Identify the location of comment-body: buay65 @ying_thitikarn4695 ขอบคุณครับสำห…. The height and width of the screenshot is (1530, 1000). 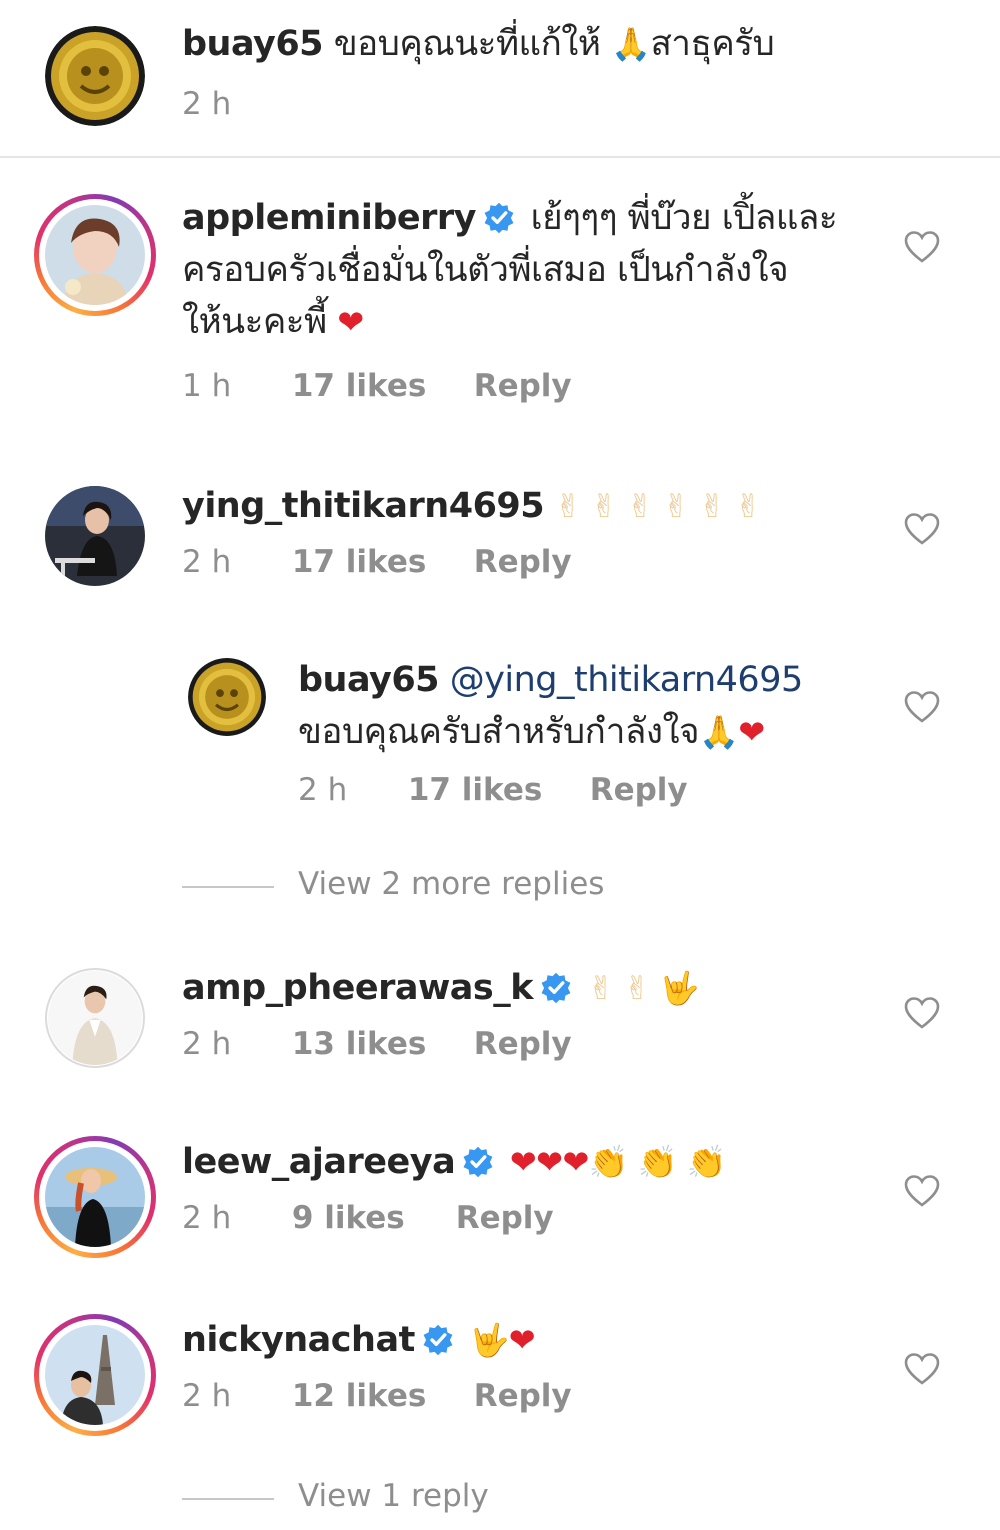
(593, 706).